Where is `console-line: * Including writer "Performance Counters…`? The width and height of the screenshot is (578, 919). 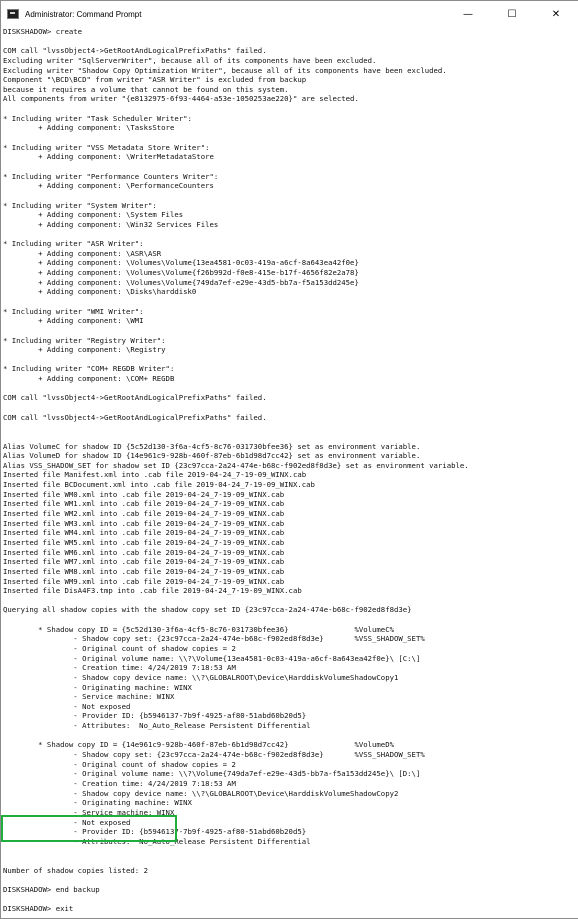 console-line: * Including writer "Performance Counters… is located at coordinates (111, 176).